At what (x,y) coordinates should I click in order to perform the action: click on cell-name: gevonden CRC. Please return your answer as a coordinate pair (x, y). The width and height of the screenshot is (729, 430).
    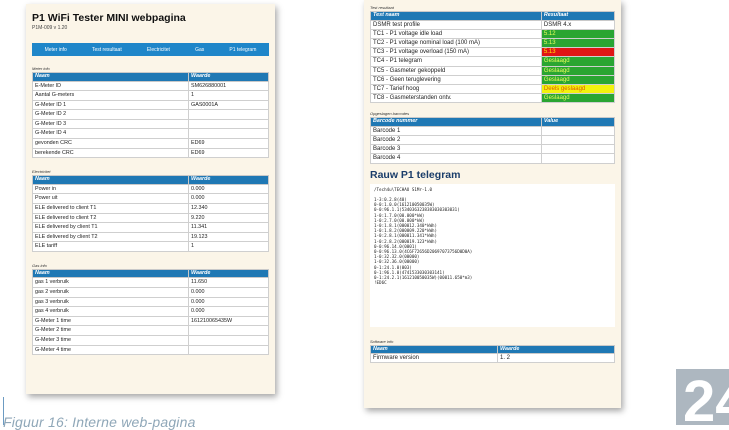
    Looking at the image, I should click on (110, 143).